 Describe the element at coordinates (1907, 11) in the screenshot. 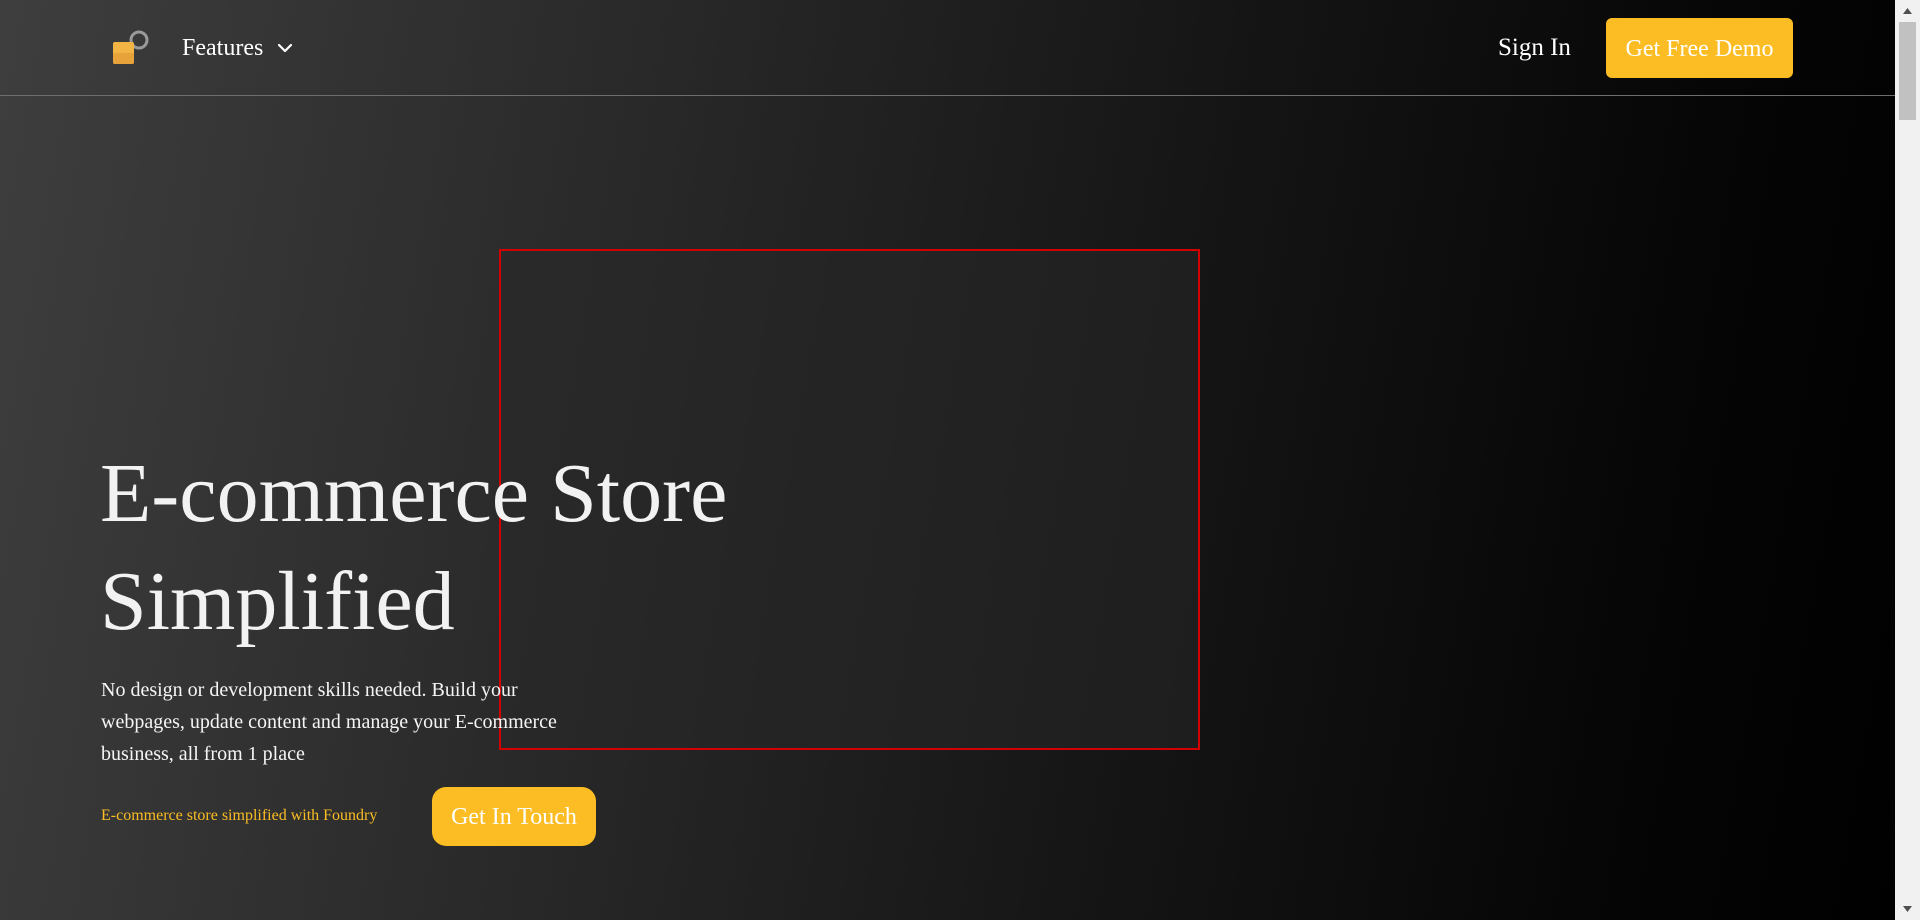

I see `scroll-up-arrow-icon` at that location.